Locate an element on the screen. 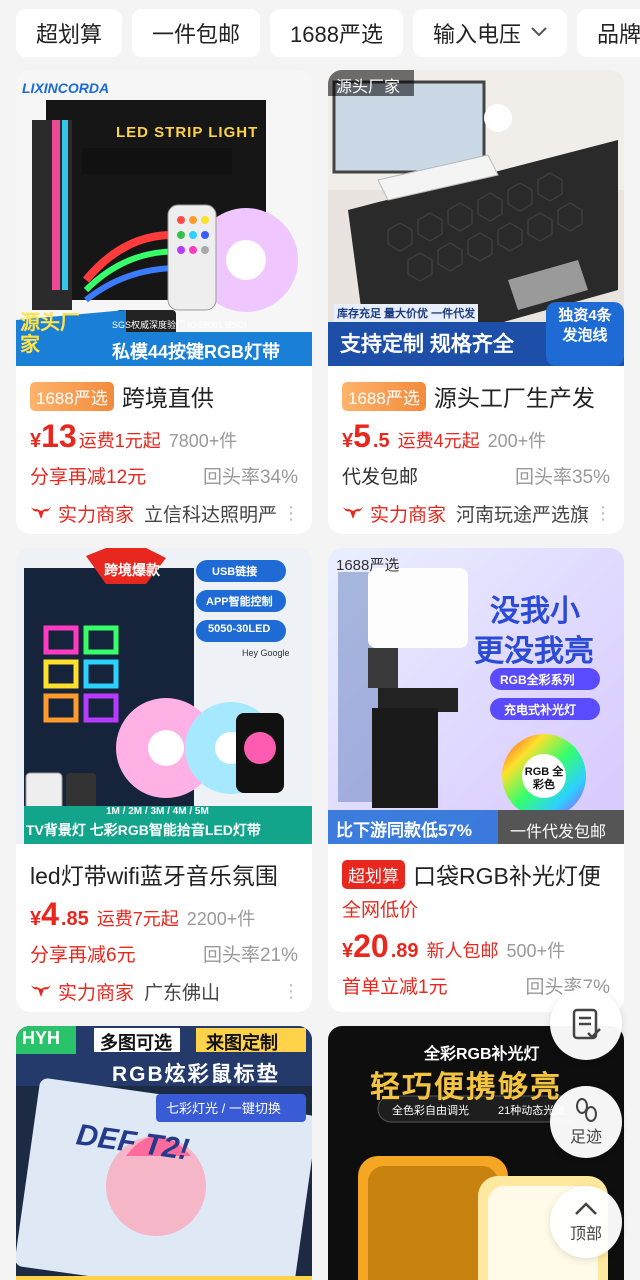 The height and width of the screenshot is (1280, 640). promo-text: 分享再减6元 is located at coordinates (83, 955).